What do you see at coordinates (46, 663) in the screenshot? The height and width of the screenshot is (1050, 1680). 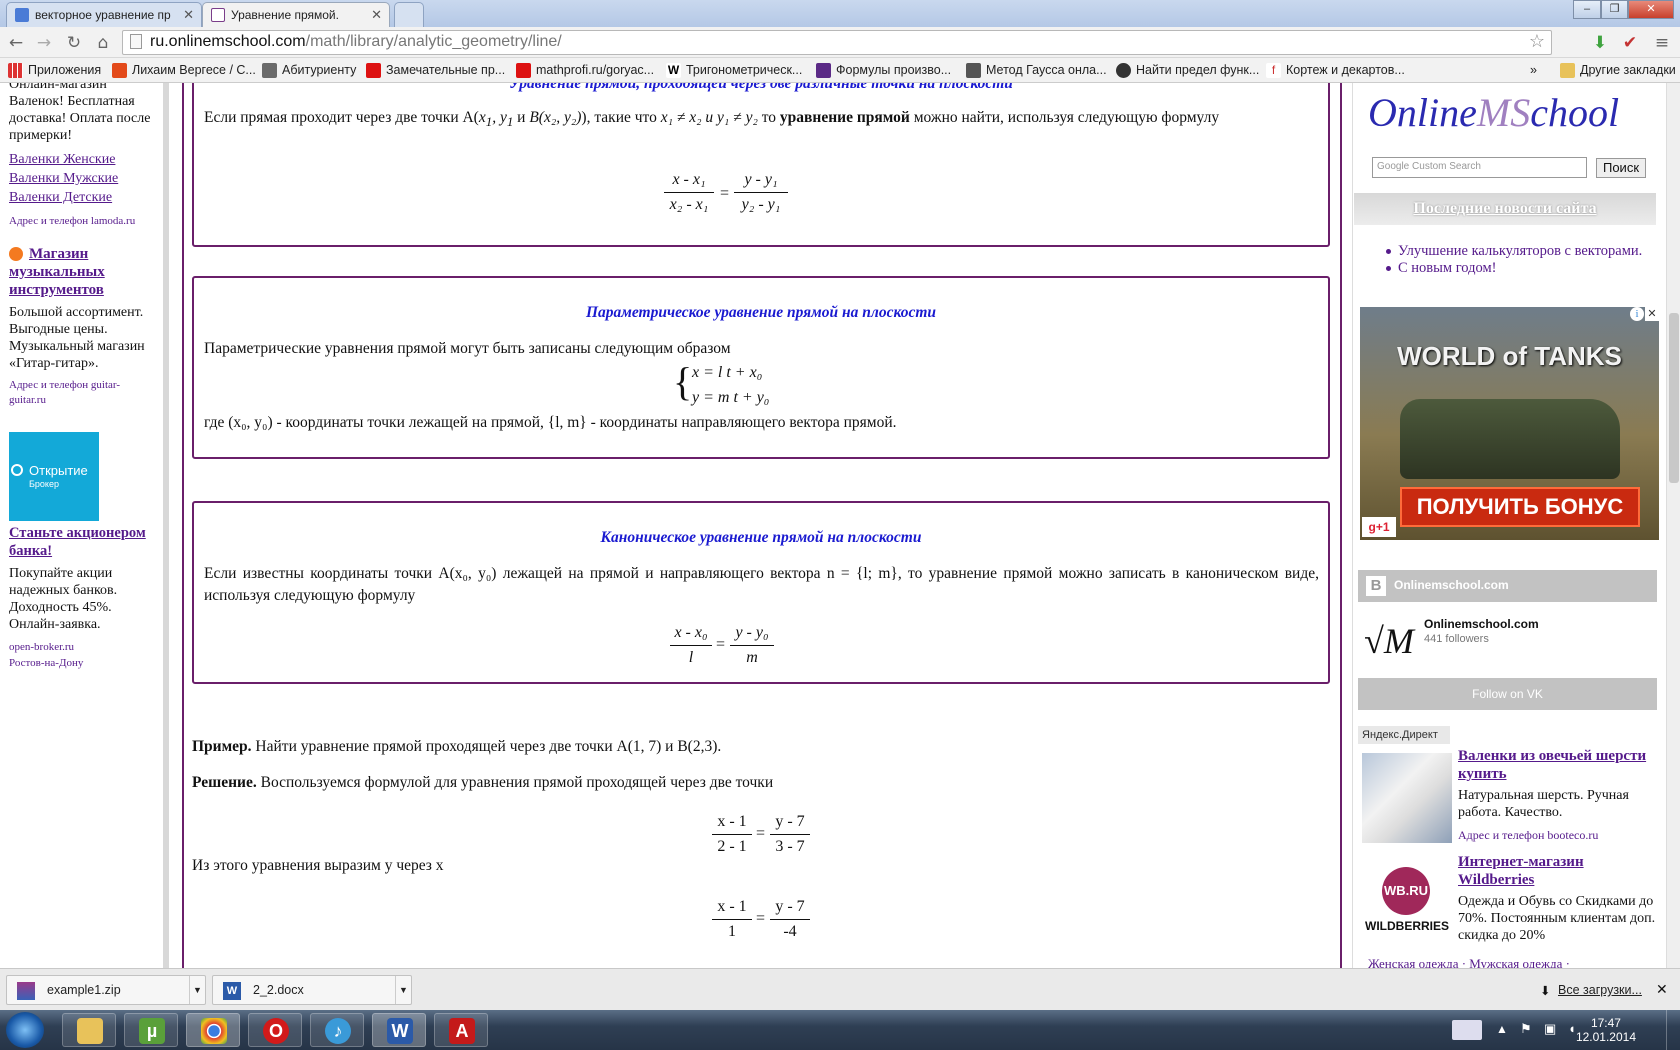 I see `ad-city: Ростов-на-Дону` at bounding box center [46, 663].